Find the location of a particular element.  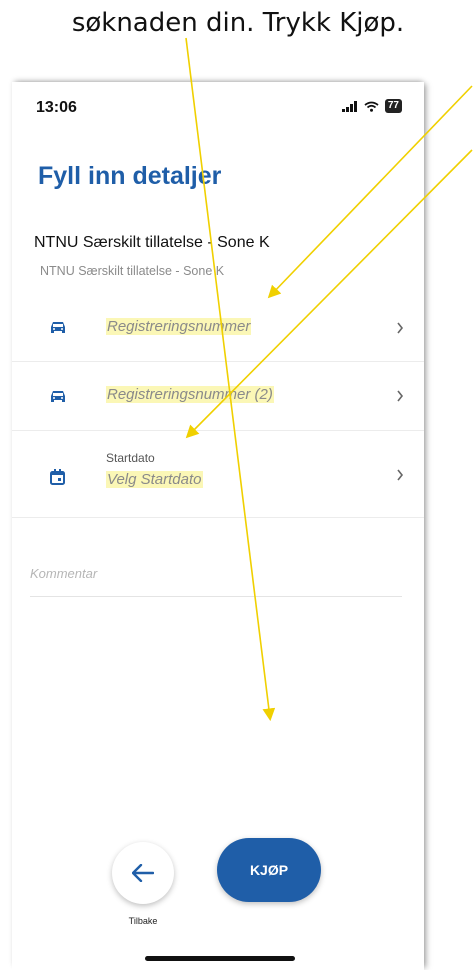

calendar-icon is located at coordinates (57, 477).